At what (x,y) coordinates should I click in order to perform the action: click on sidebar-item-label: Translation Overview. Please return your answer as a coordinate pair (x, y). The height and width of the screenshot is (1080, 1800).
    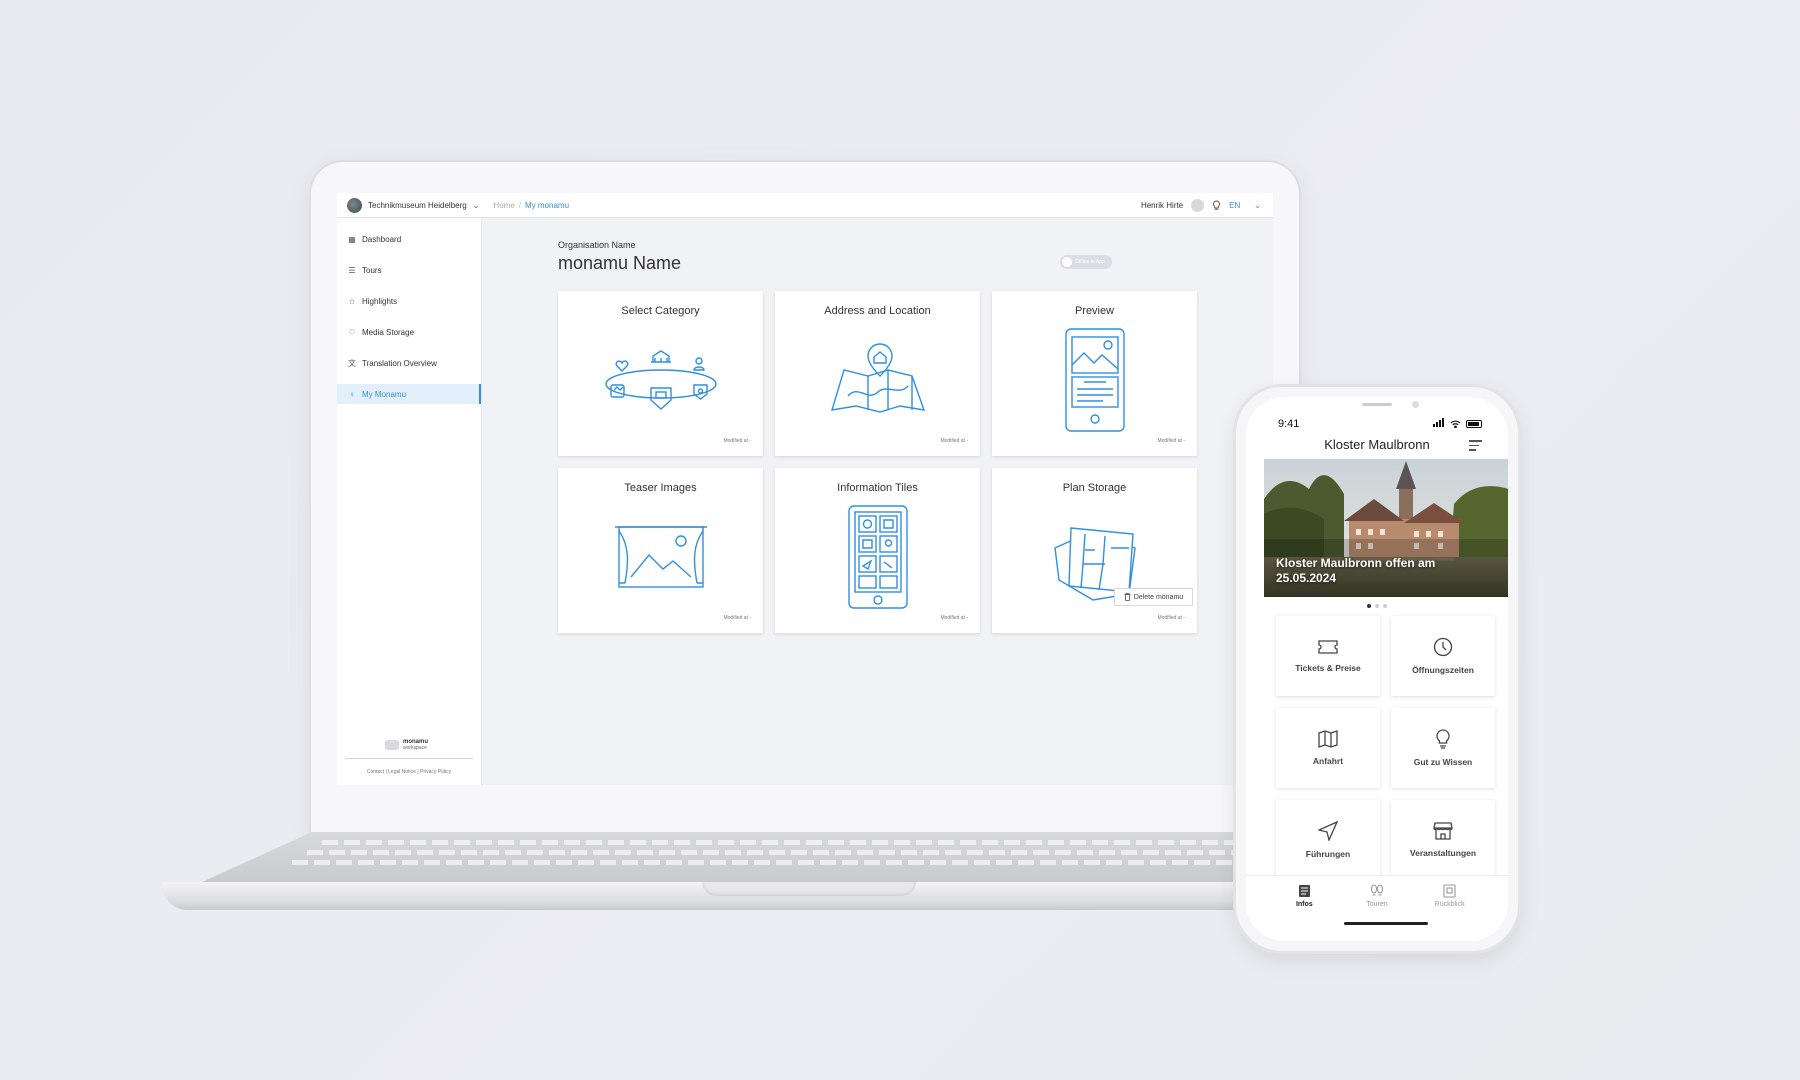
    Looking at the image, I should click on (399, 363).